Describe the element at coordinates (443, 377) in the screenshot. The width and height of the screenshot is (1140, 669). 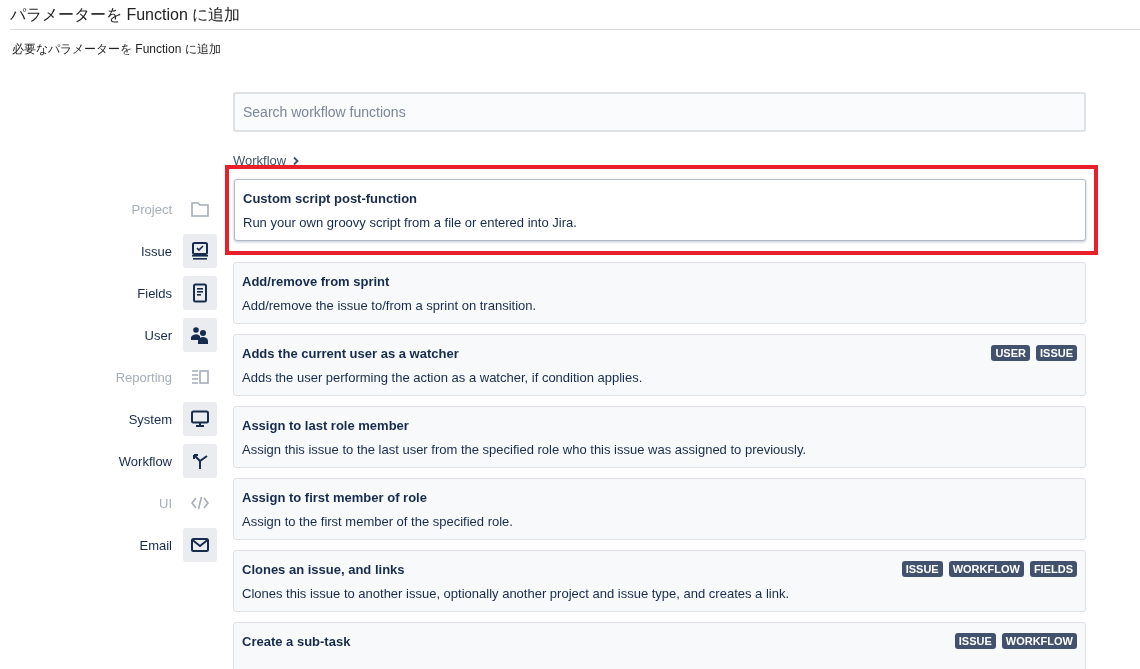
I see `function-description: Adds the user performing the action as a watcher, if condition applies.` at that location.